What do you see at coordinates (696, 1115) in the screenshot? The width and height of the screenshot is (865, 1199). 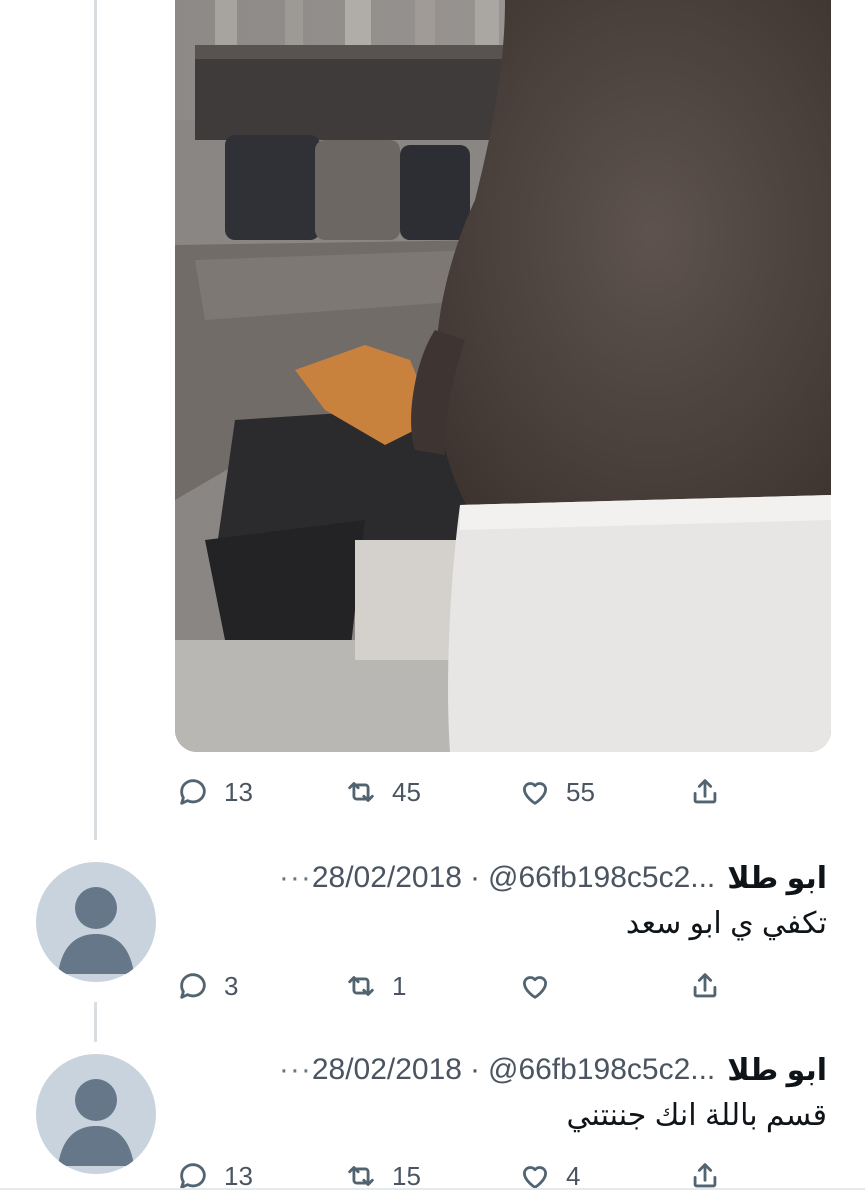 I see `reply-text: قسم باللة انك جننتني` at bounding box center [696, 1115].